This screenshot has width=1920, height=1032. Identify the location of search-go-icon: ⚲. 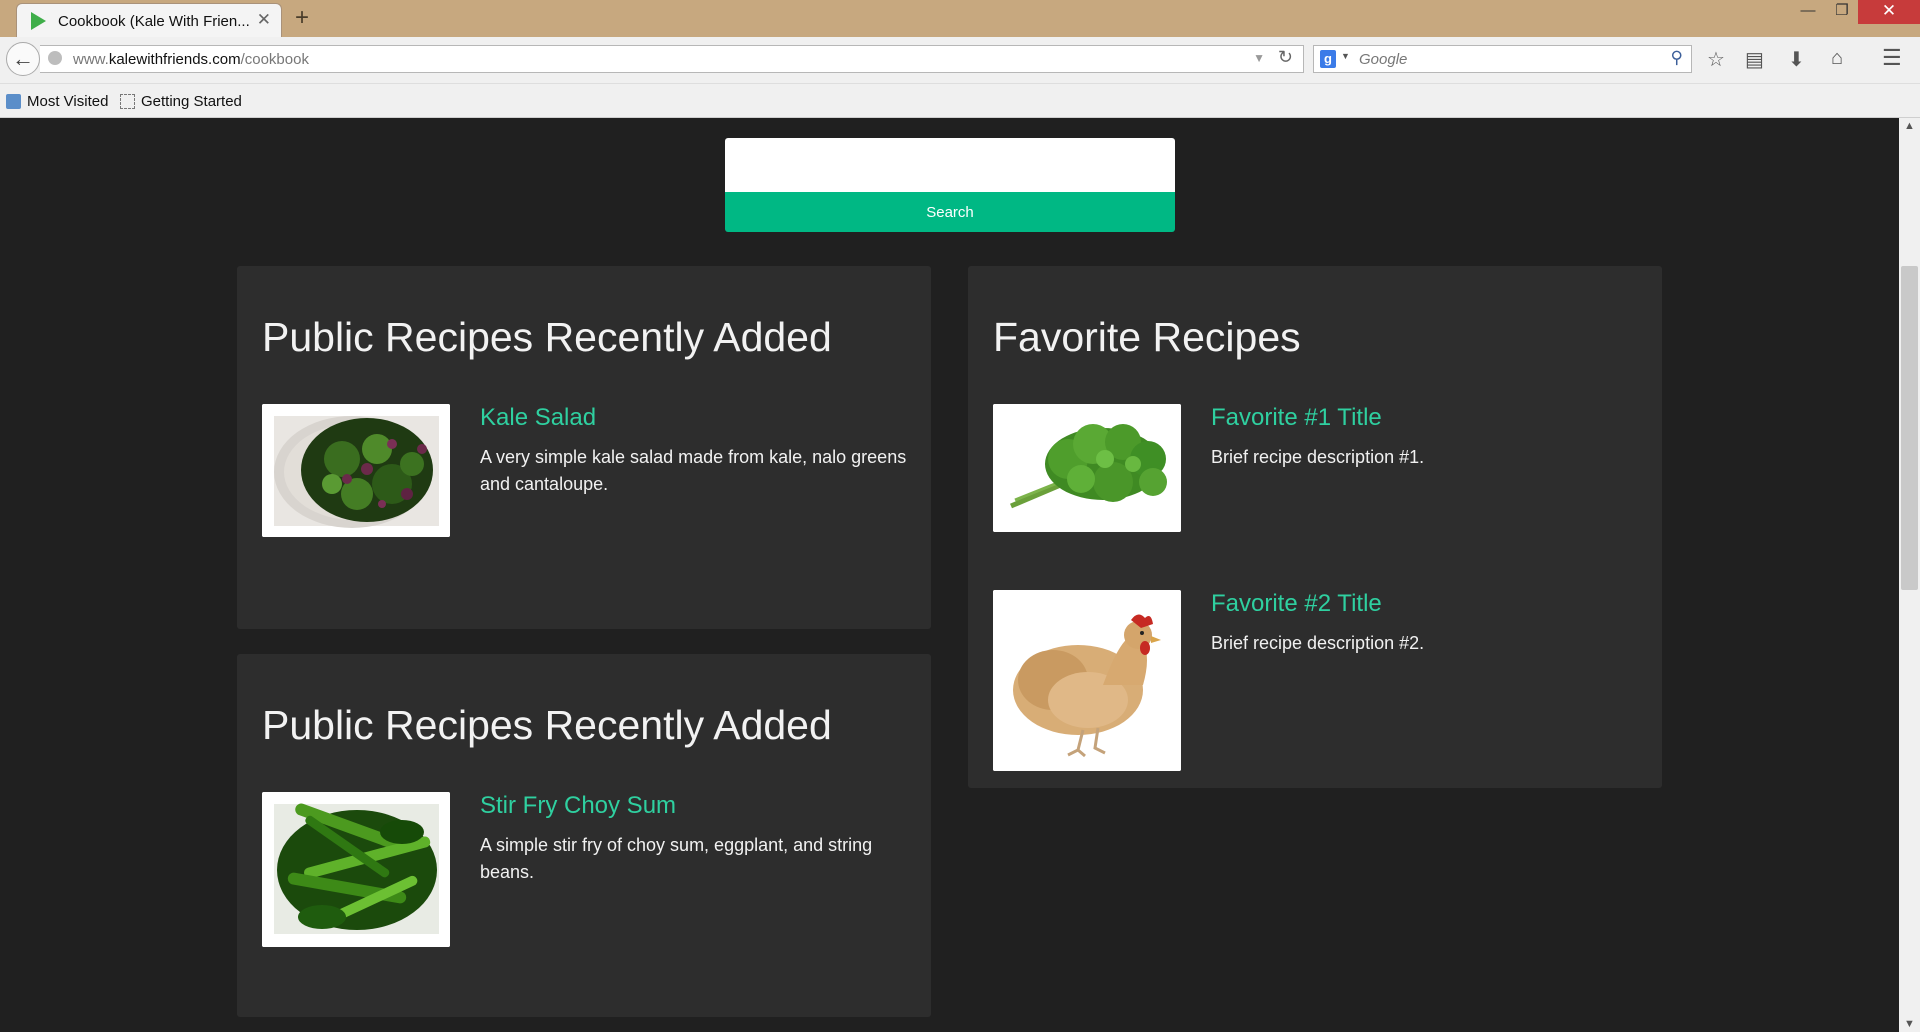
(1677, 58).